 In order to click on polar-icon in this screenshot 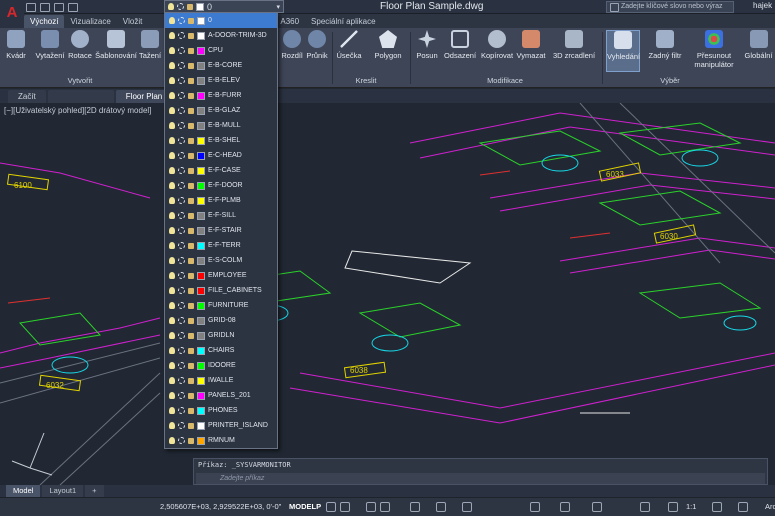, I will do `click(385, 507)`.